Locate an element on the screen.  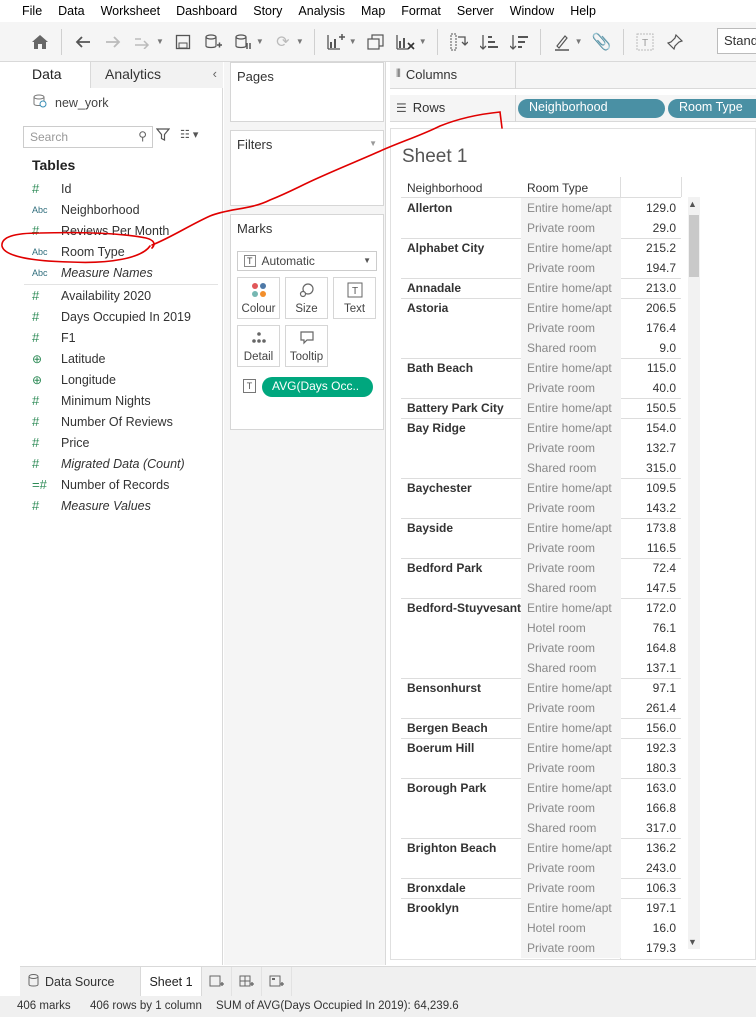
menu-item-data: Data is located at coordinates (71, 11).